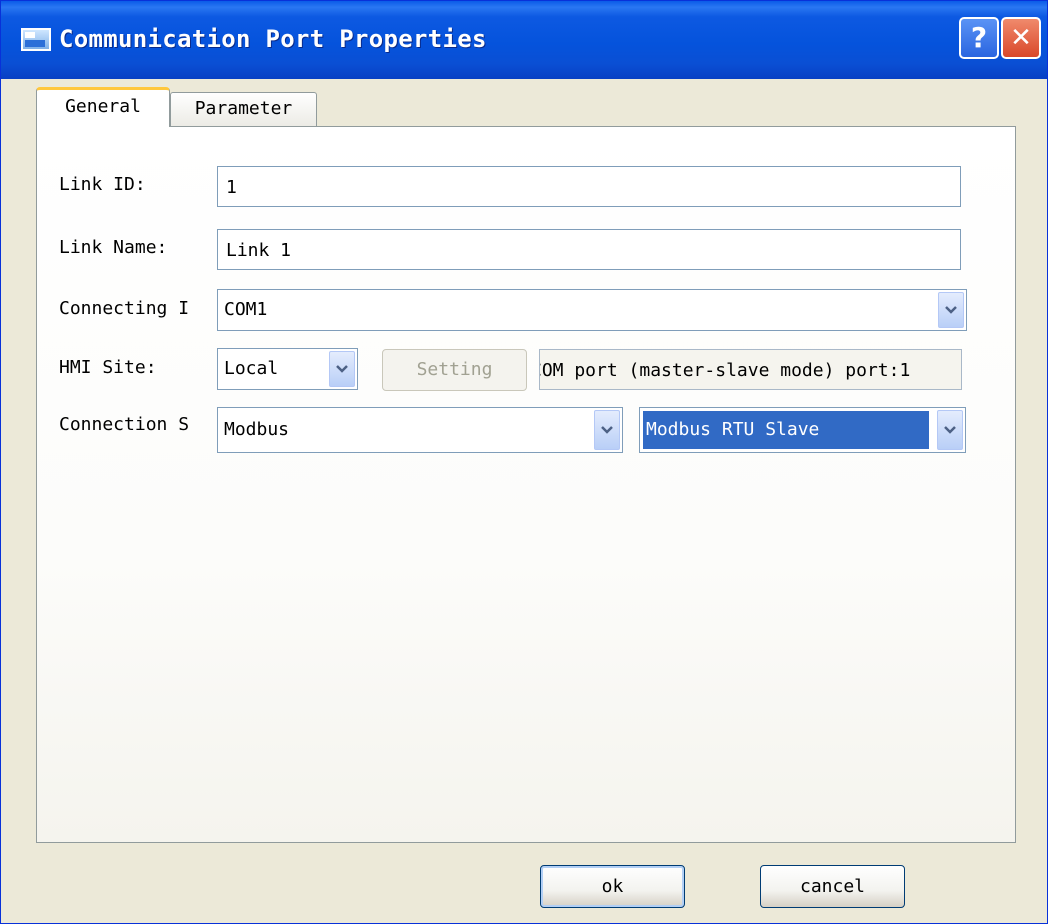 Image resolution: width=1048 pixels, height=924 pixels. I want to click on close-button: ✕, so click(1021, 38).